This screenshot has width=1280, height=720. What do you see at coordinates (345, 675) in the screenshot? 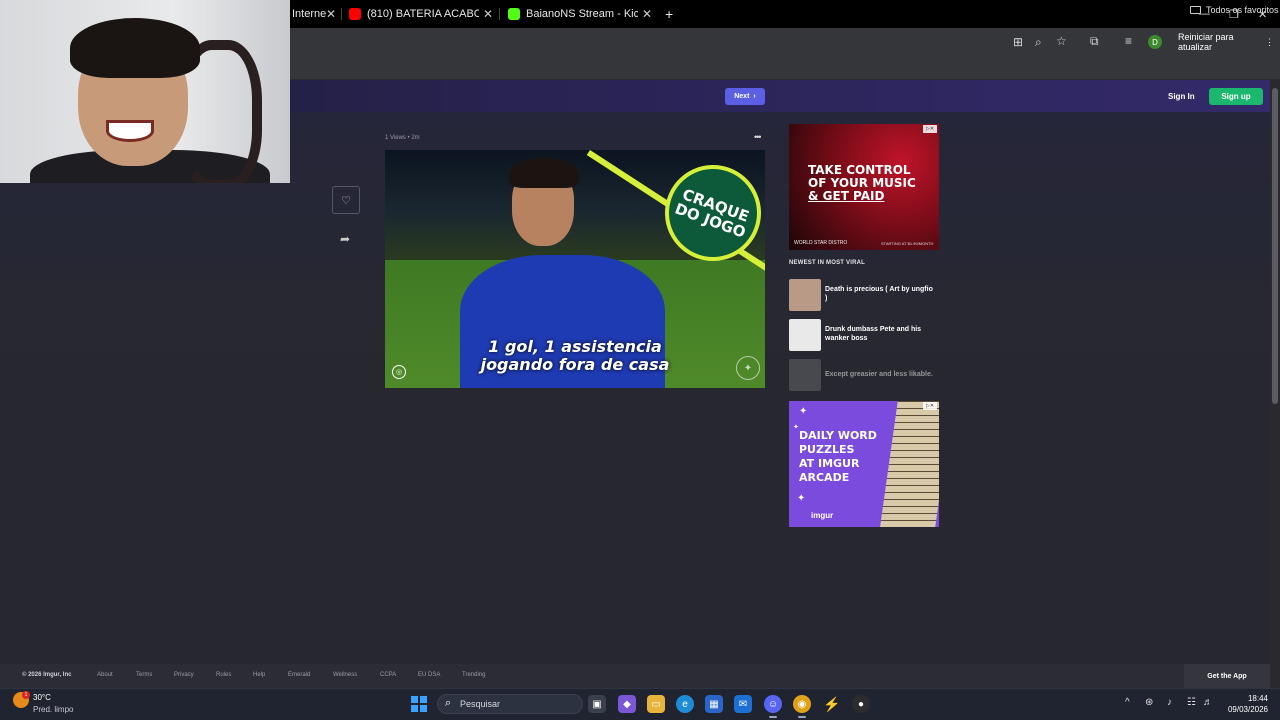
I see `footer-link-wellness: Wellness` at bounding box center [345, 675].